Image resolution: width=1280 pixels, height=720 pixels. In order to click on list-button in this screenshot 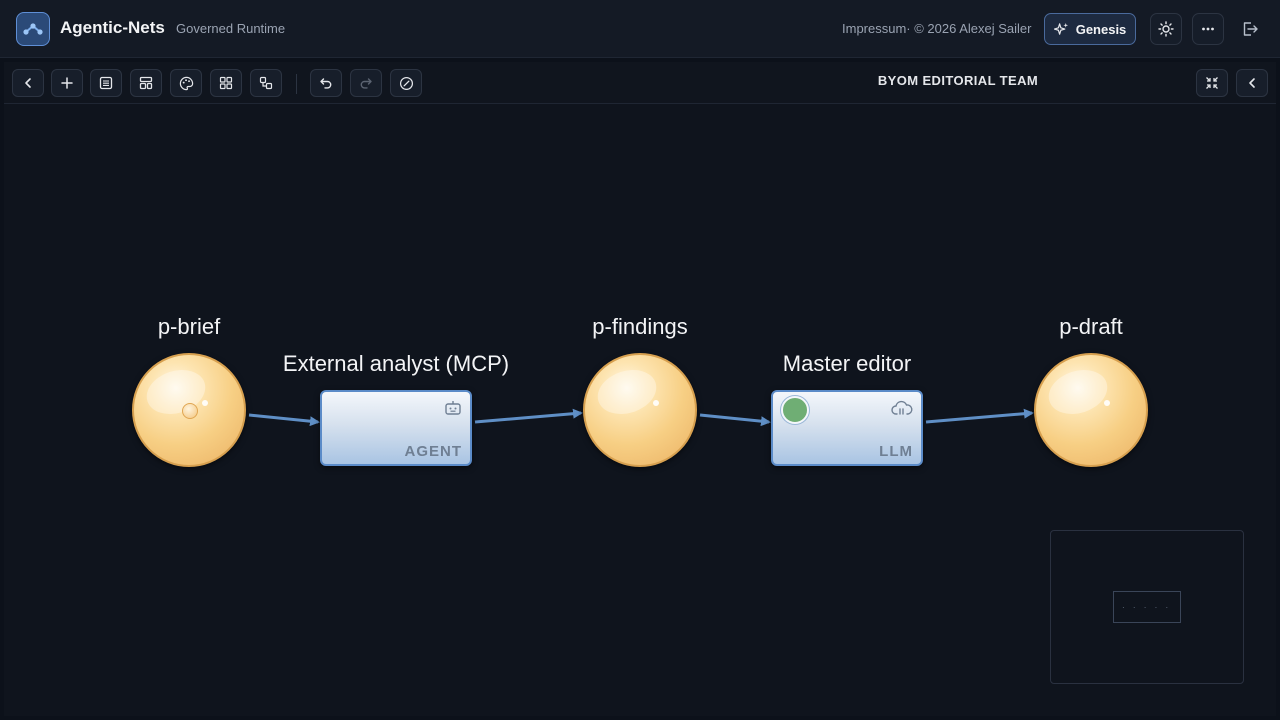, I will do `click(106, 83)`.